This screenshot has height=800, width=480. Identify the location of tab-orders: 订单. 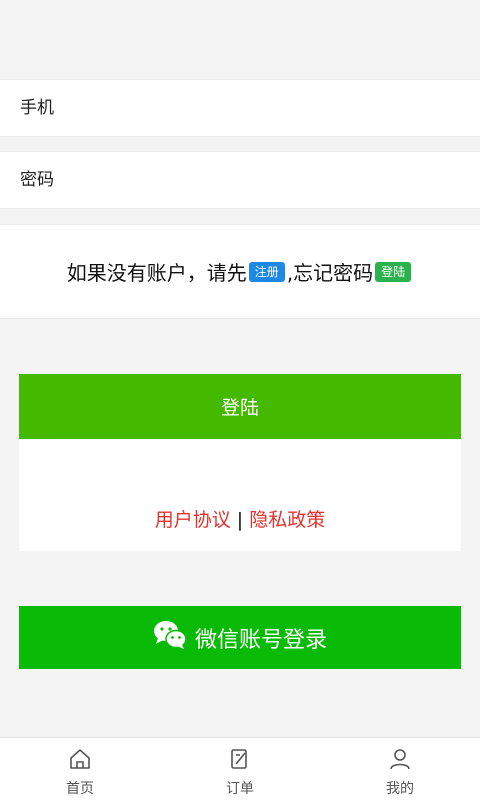
(240, 769).